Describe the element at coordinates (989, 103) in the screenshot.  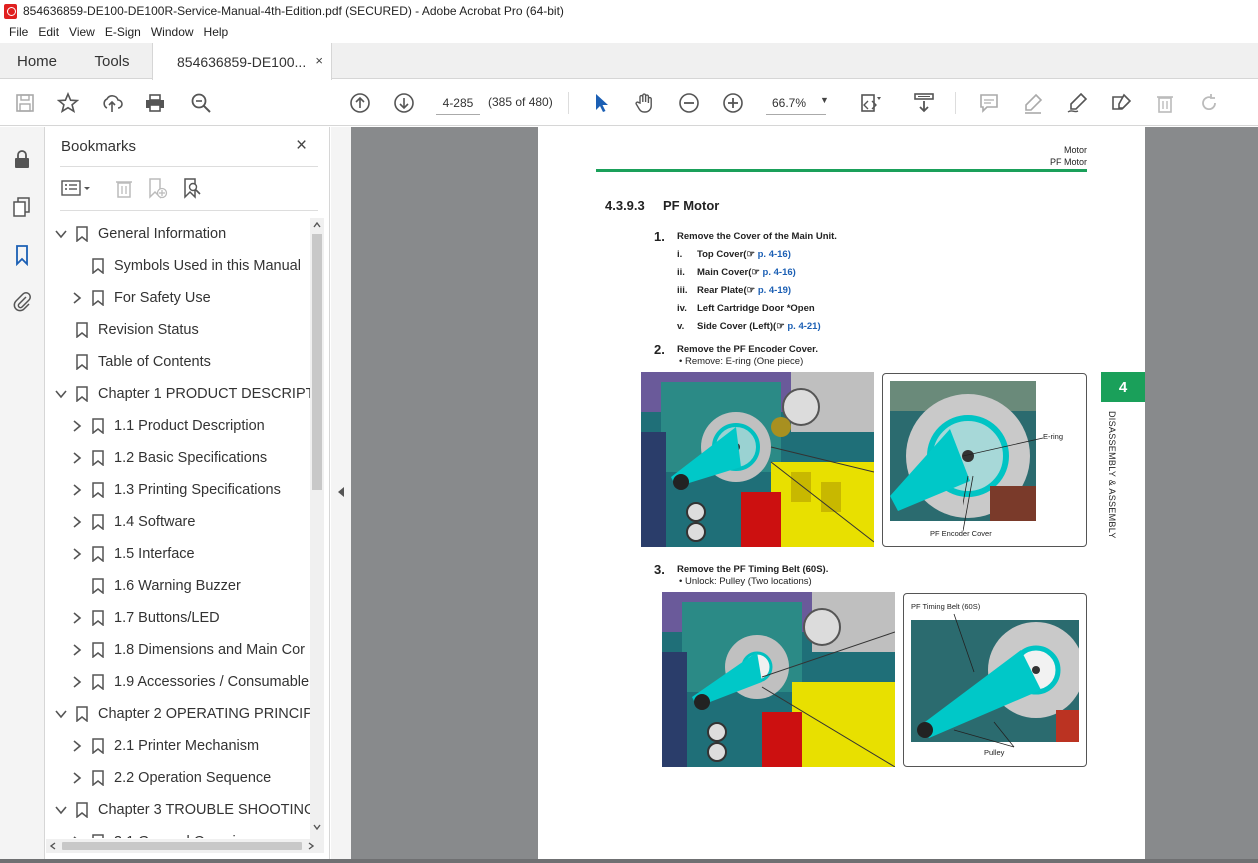
I see `comment-icon` at that location.